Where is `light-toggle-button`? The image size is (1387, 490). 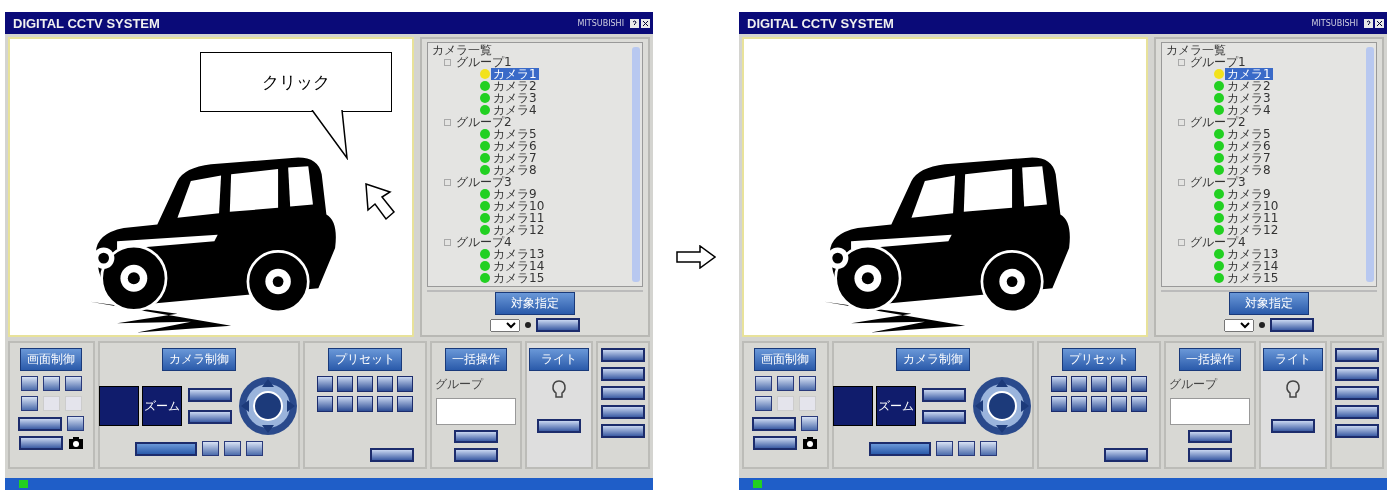 light-toggle-button is located at coordinates (559, 426).